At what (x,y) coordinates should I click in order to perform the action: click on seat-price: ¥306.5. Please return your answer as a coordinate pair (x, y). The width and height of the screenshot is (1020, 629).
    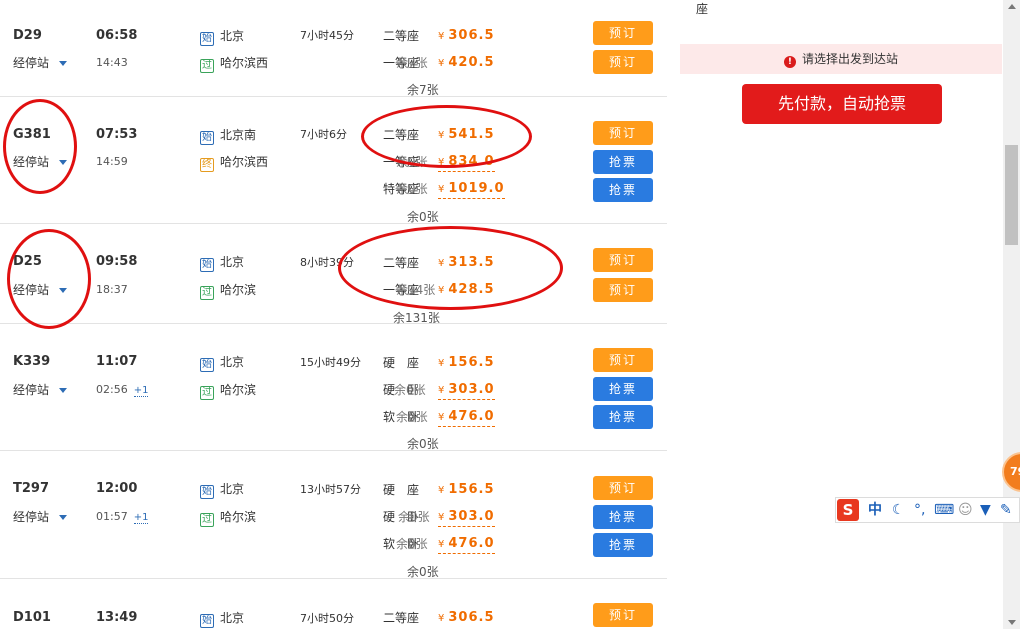
    Looking at the image, I should click on (466, 35).